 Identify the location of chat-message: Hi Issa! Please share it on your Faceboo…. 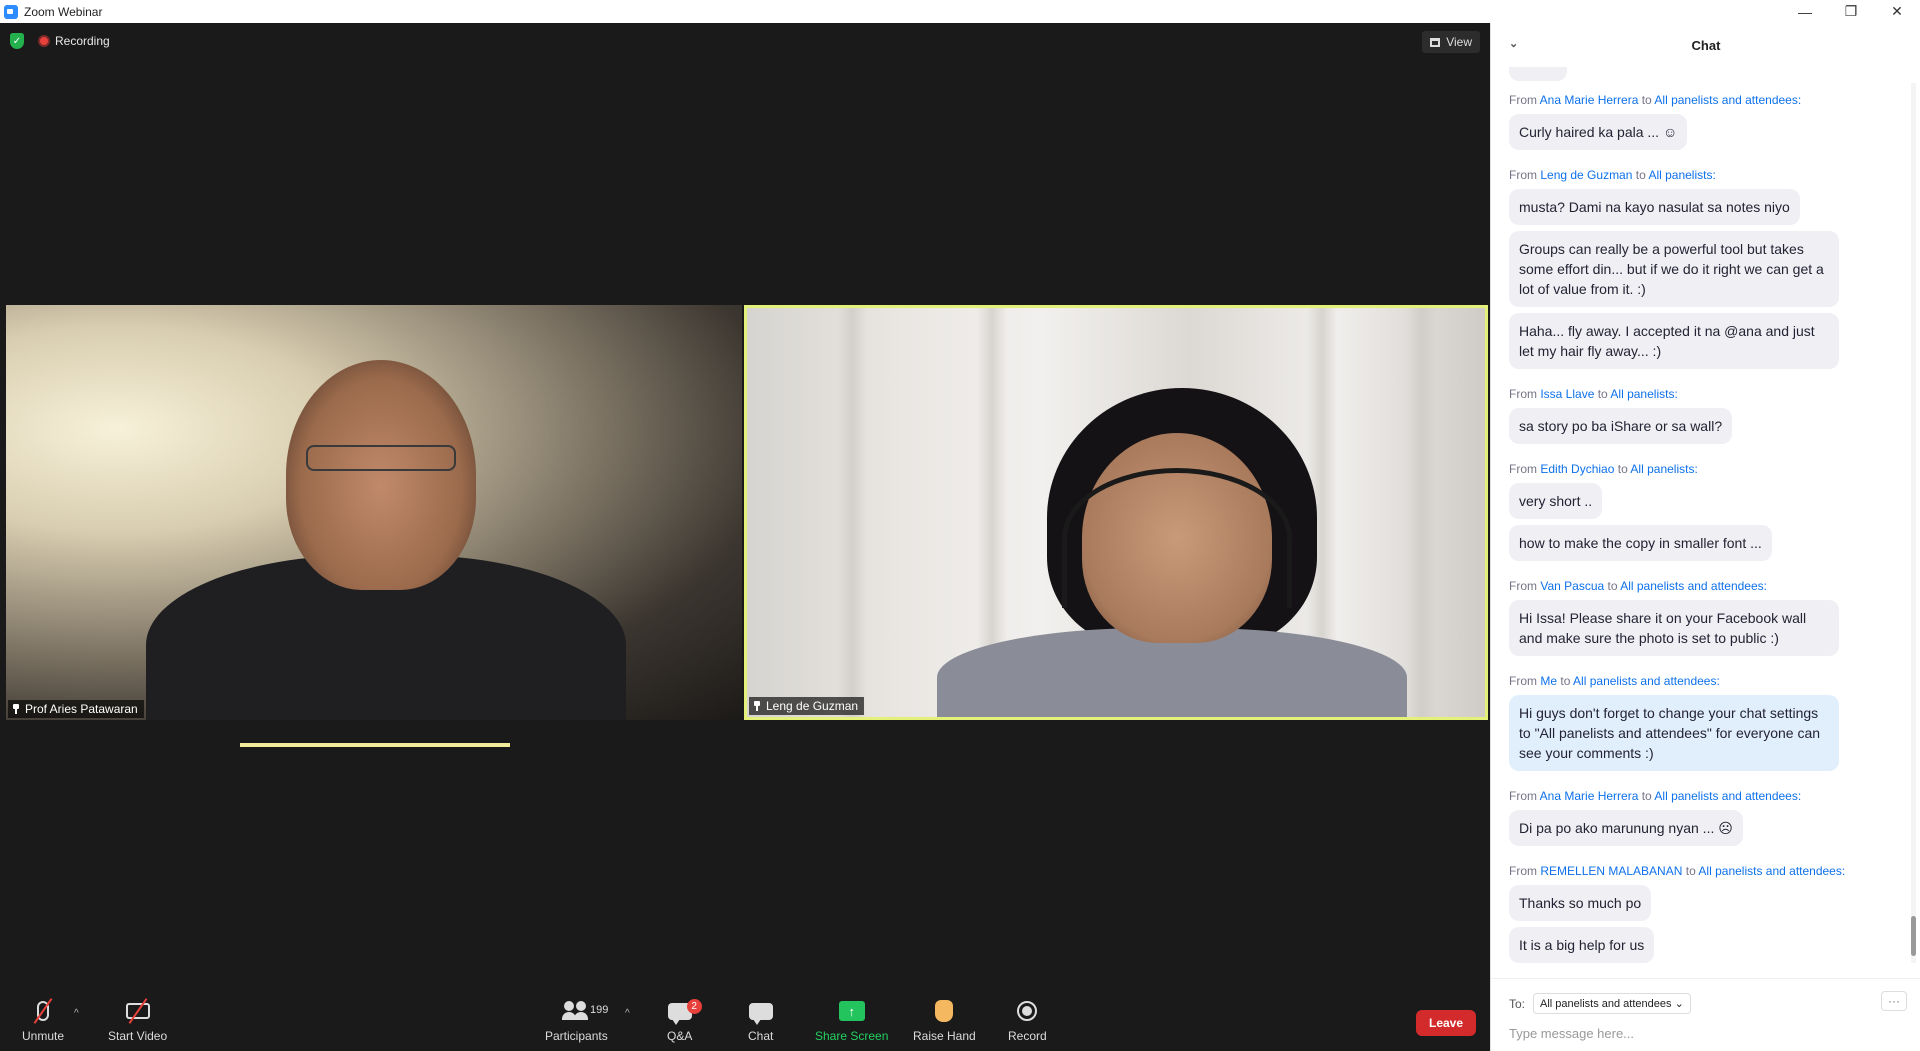
(1674, 628).